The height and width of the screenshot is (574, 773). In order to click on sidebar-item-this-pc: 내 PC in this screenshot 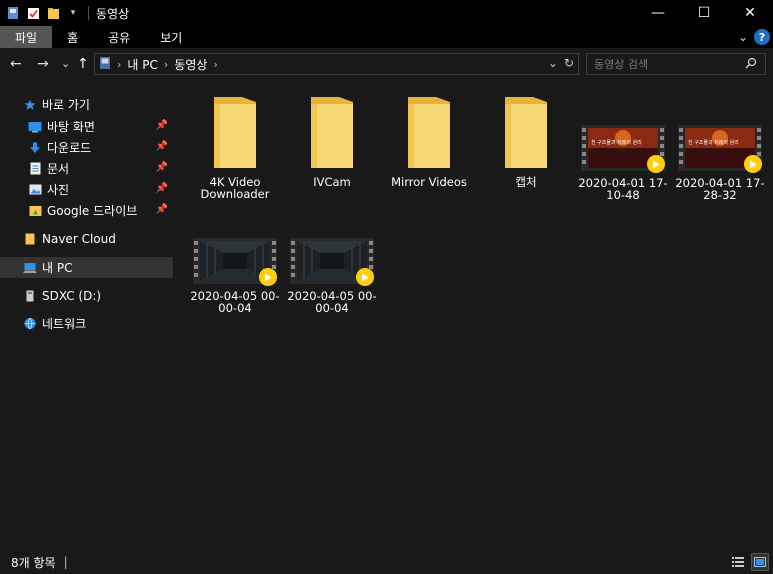, I will do `click(86, 267)`.